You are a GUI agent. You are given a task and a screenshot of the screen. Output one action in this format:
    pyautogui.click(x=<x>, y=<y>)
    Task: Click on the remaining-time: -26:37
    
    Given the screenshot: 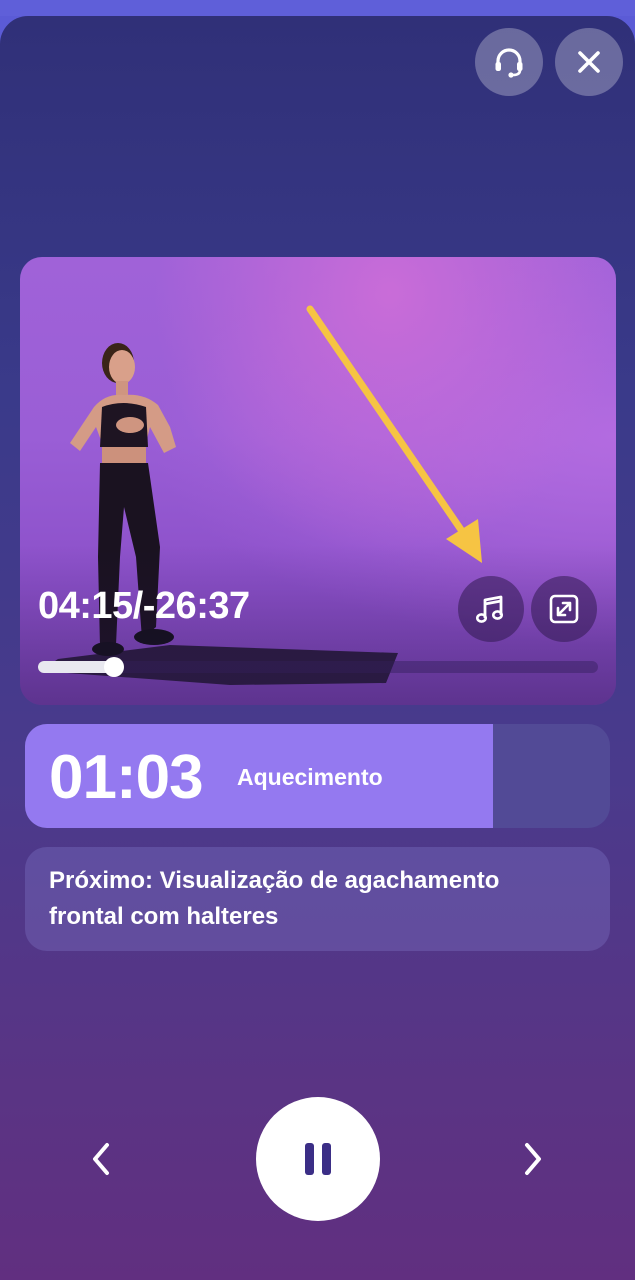 What is the action you would take?
    pyautogui.click(x=196, y=606)
    